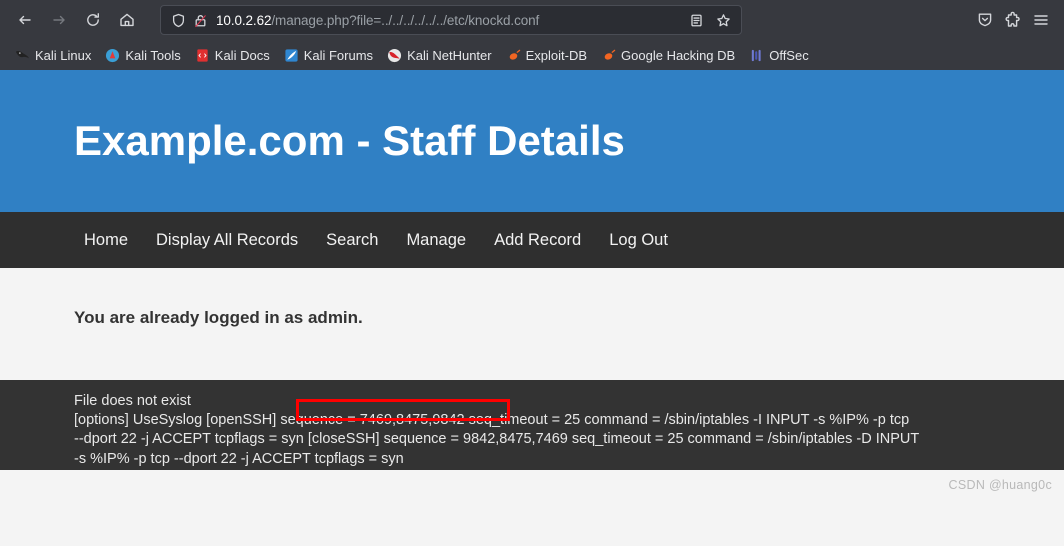 Image resolution: width=1064 pixels, height=546 pixels. Describe the element at coordinates (244, 20) in the screenshot. I see `url-host: 10.0.2.62` at that location.